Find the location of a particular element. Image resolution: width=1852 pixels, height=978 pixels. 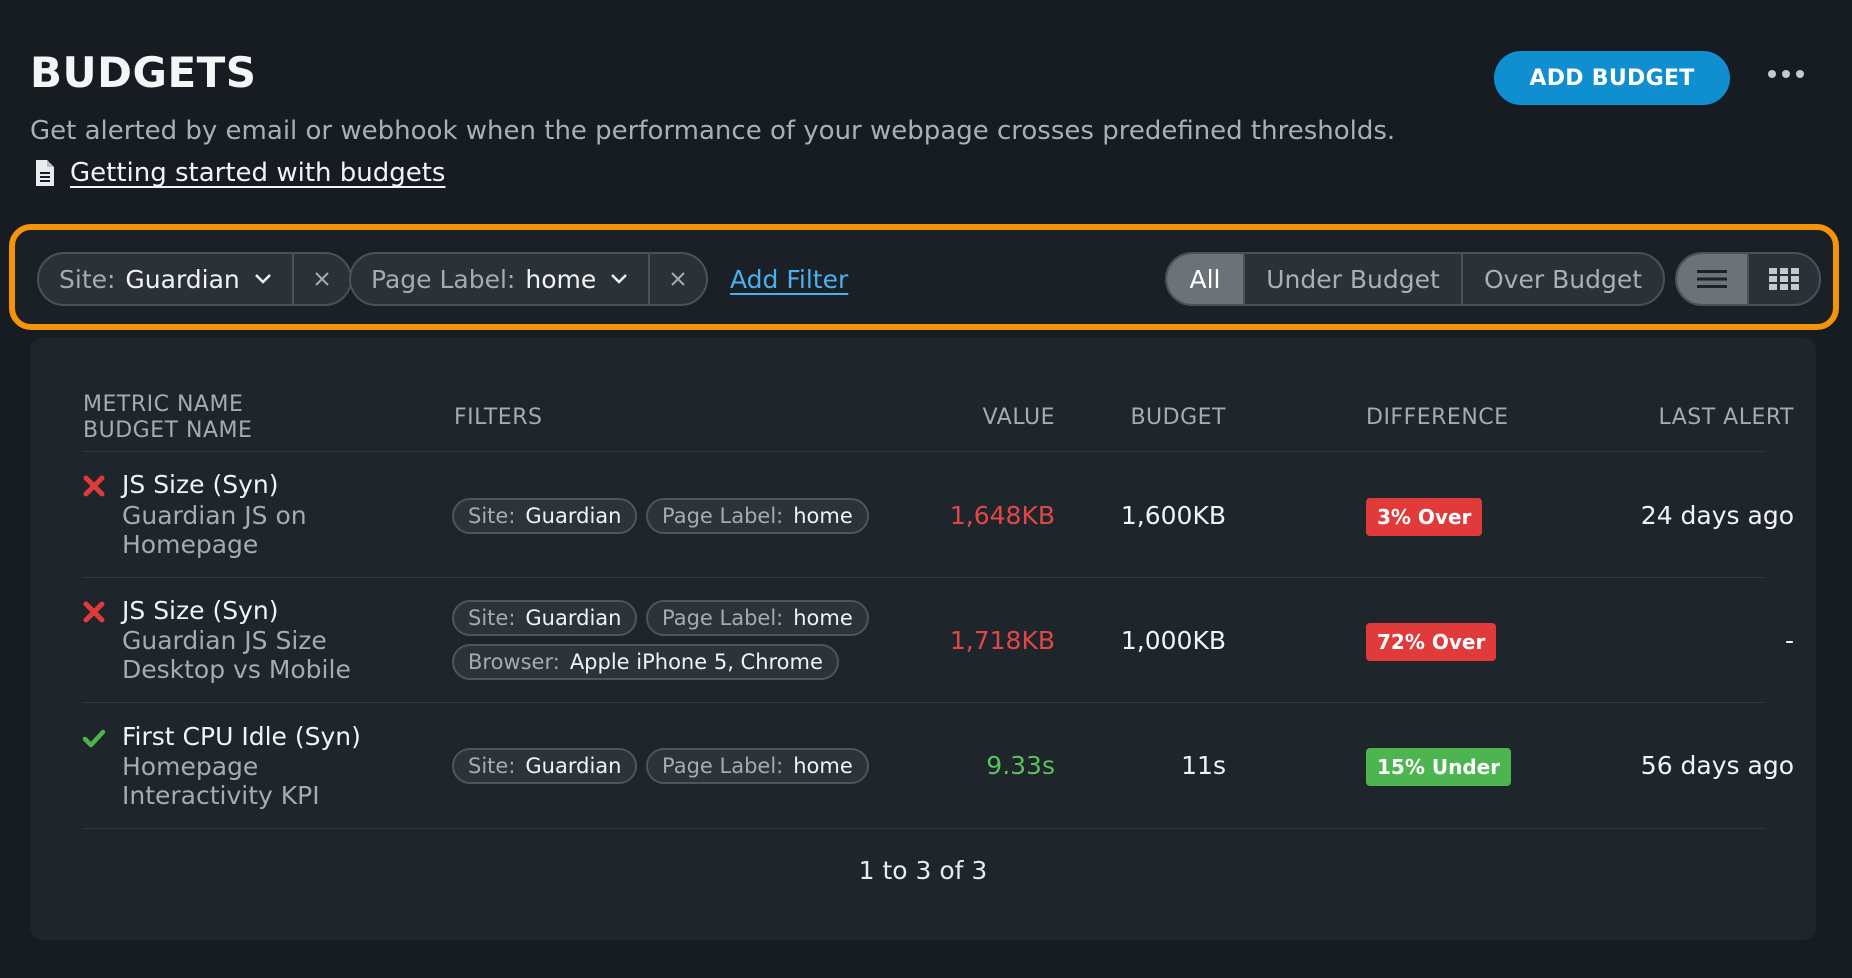

clear-site-filter-button is located at coordinates (320, 279).